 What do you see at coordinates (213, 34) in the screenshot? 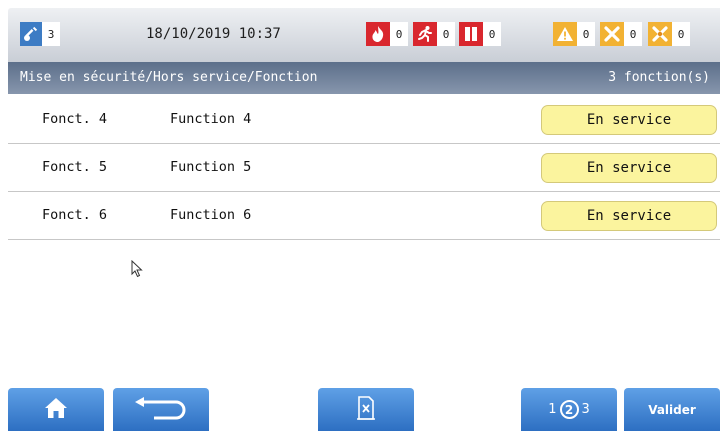
I see `date-time: 18/10/2019 10:37` at bounding box center [213, 34].